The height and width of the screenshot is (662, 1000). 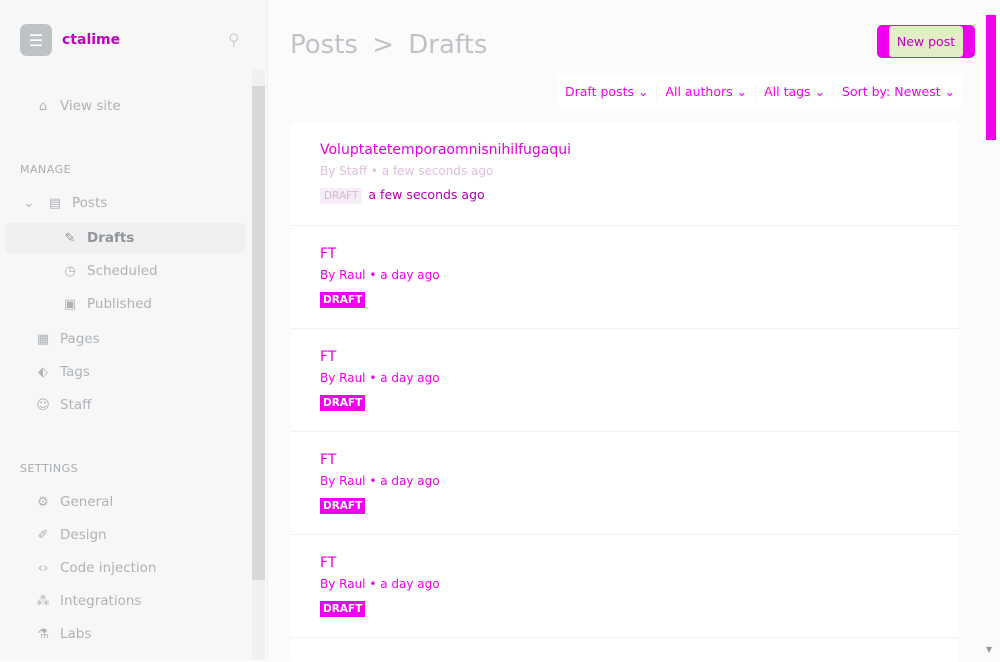 What do you see at coordinates (159, 405) in the screenshot?
I see `nav-staff: ☺ Staff` at bounding box center [159, 405].